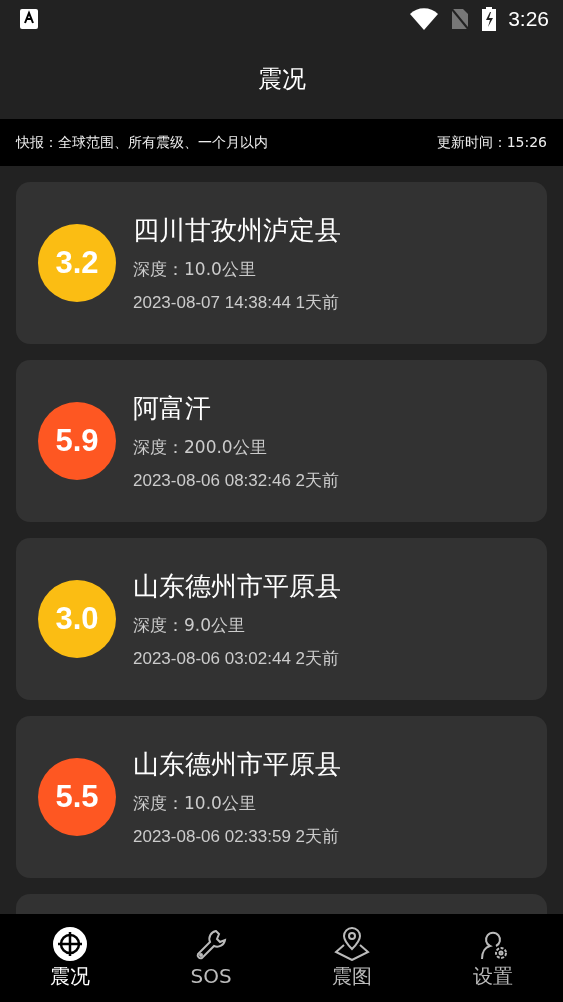 The height and width of the screenshot is (1002, 563). Describe the element at coordinates (236, 480) in the screenshot. I see `quake-time: 2023-08-06 08:32:46 2天前` at that location.